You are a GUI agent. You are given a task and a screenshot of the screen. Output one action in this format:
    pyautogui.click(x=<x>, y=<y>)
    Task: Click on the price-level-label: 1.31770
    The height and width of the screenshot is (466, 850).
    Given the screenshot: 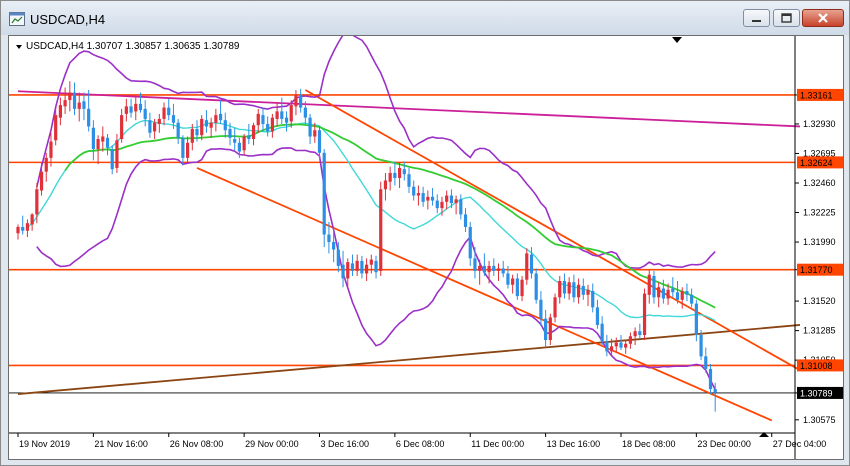 What is the action you would take?
    pyautogui.click(x=816, y=270)
    